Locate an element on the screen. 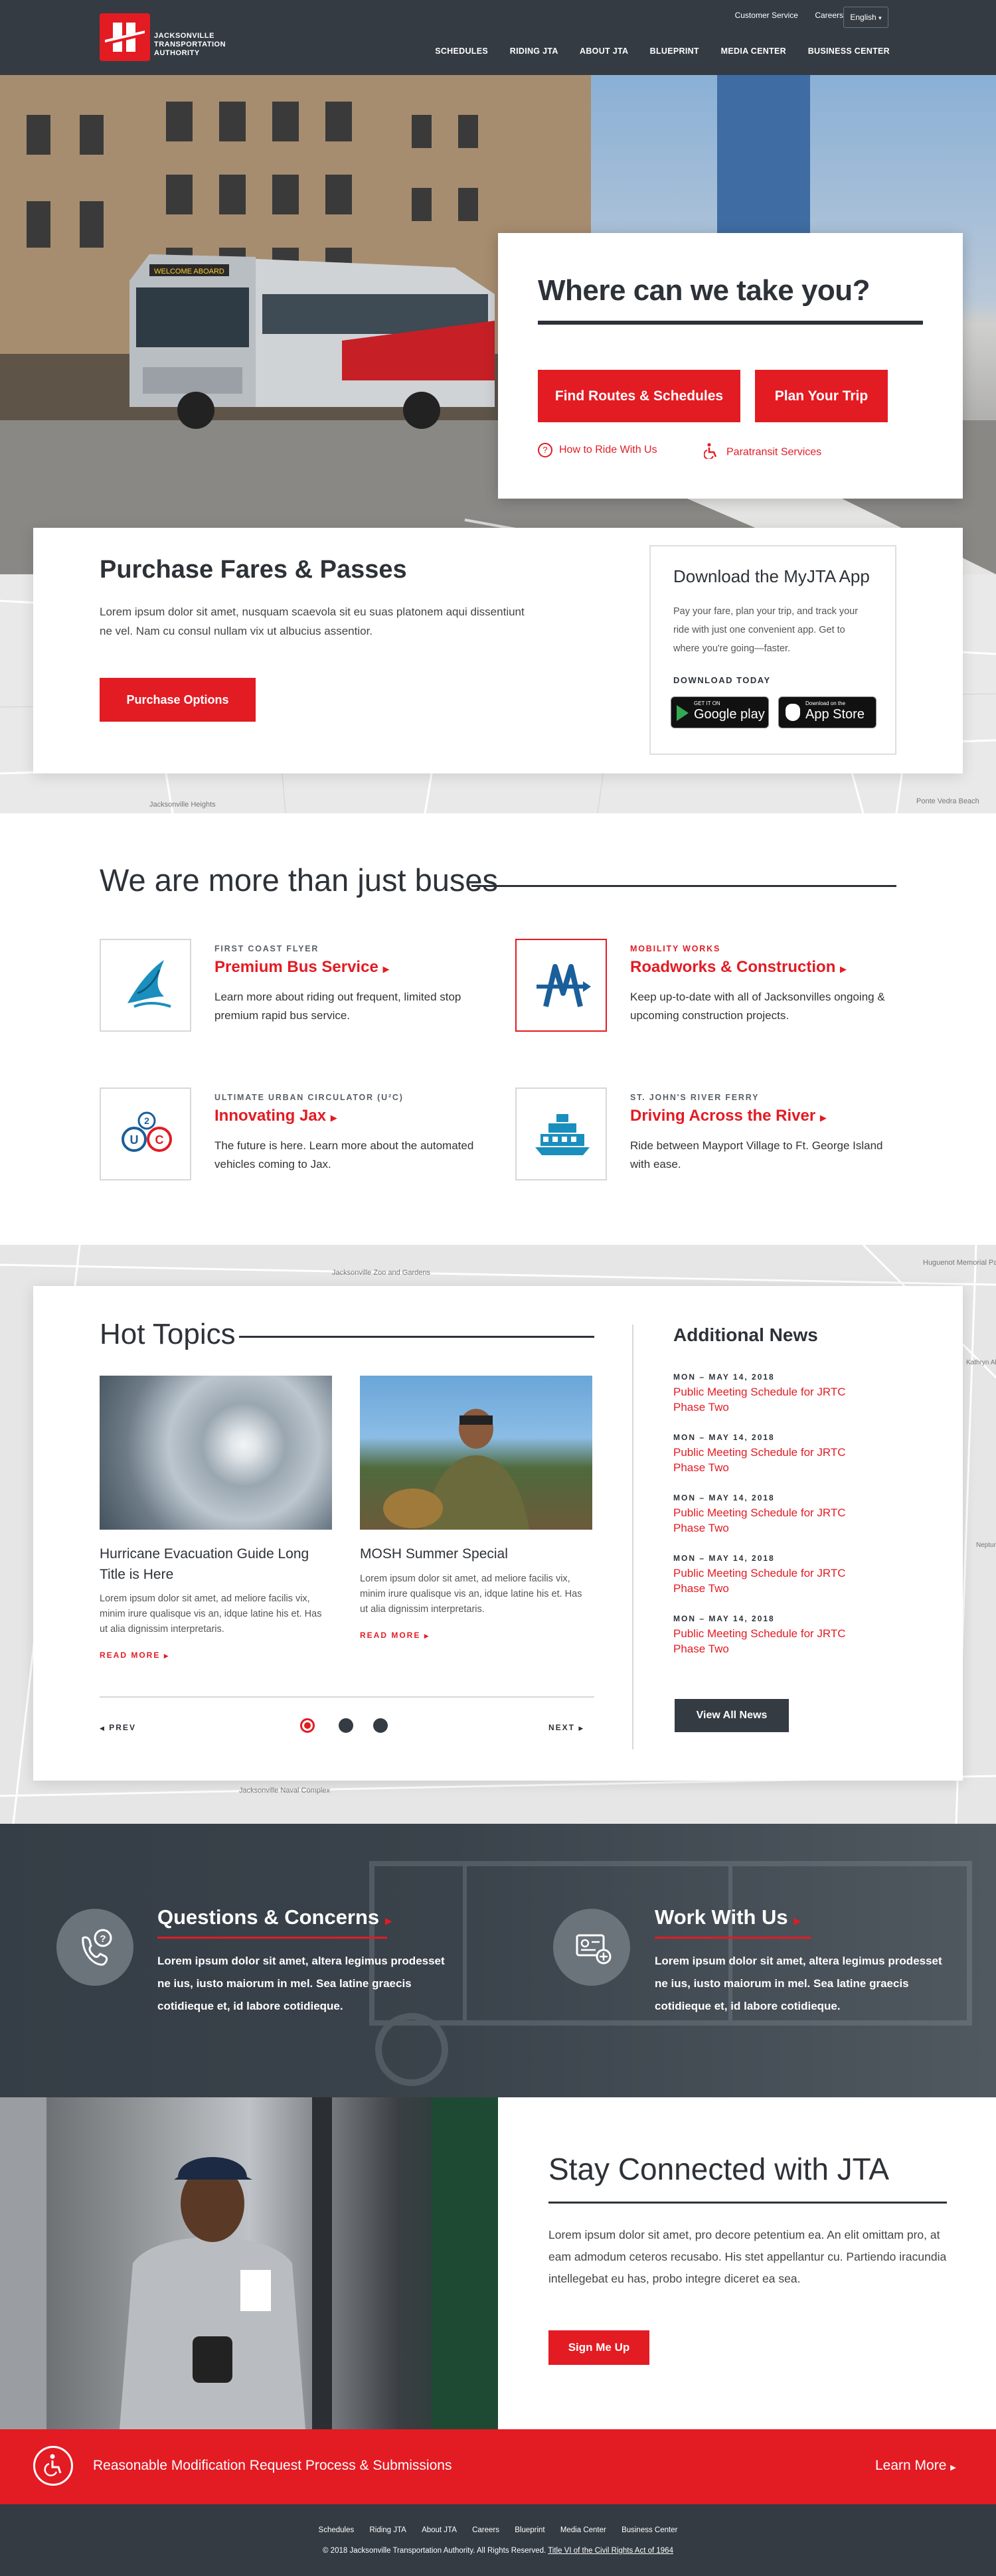  utility-nav: Customer Service Careers is located at coordinates (781, 15).